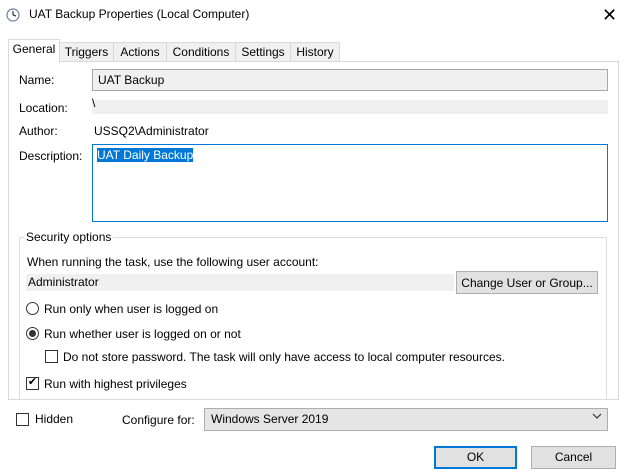  I want to click on checkbox-run-highest-privileges-label: Run with highest privileges, so click(115, 384).